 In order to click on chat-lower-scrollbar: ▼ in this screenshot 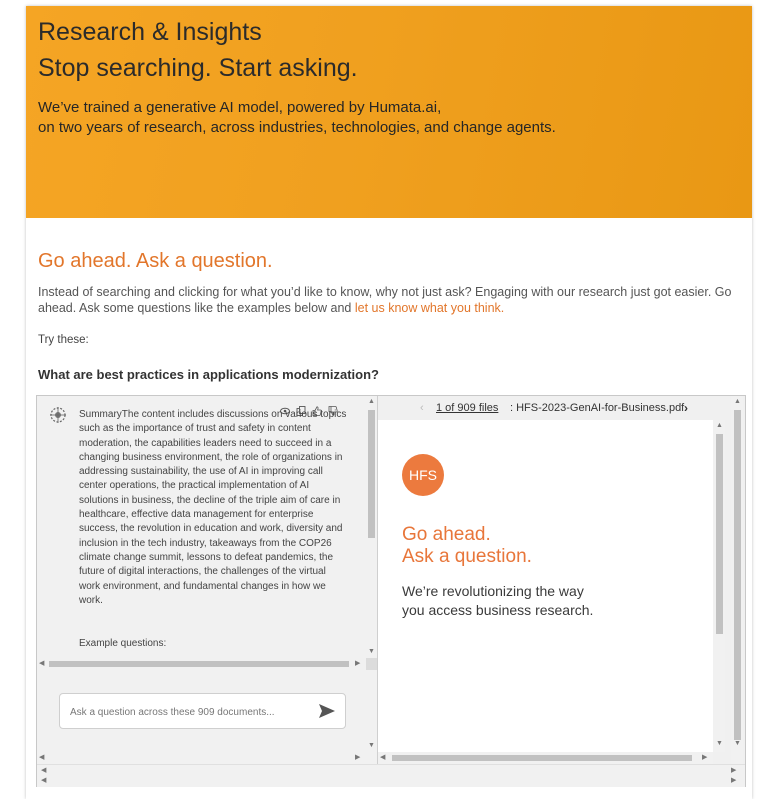, I will do `click(371, 711)`.